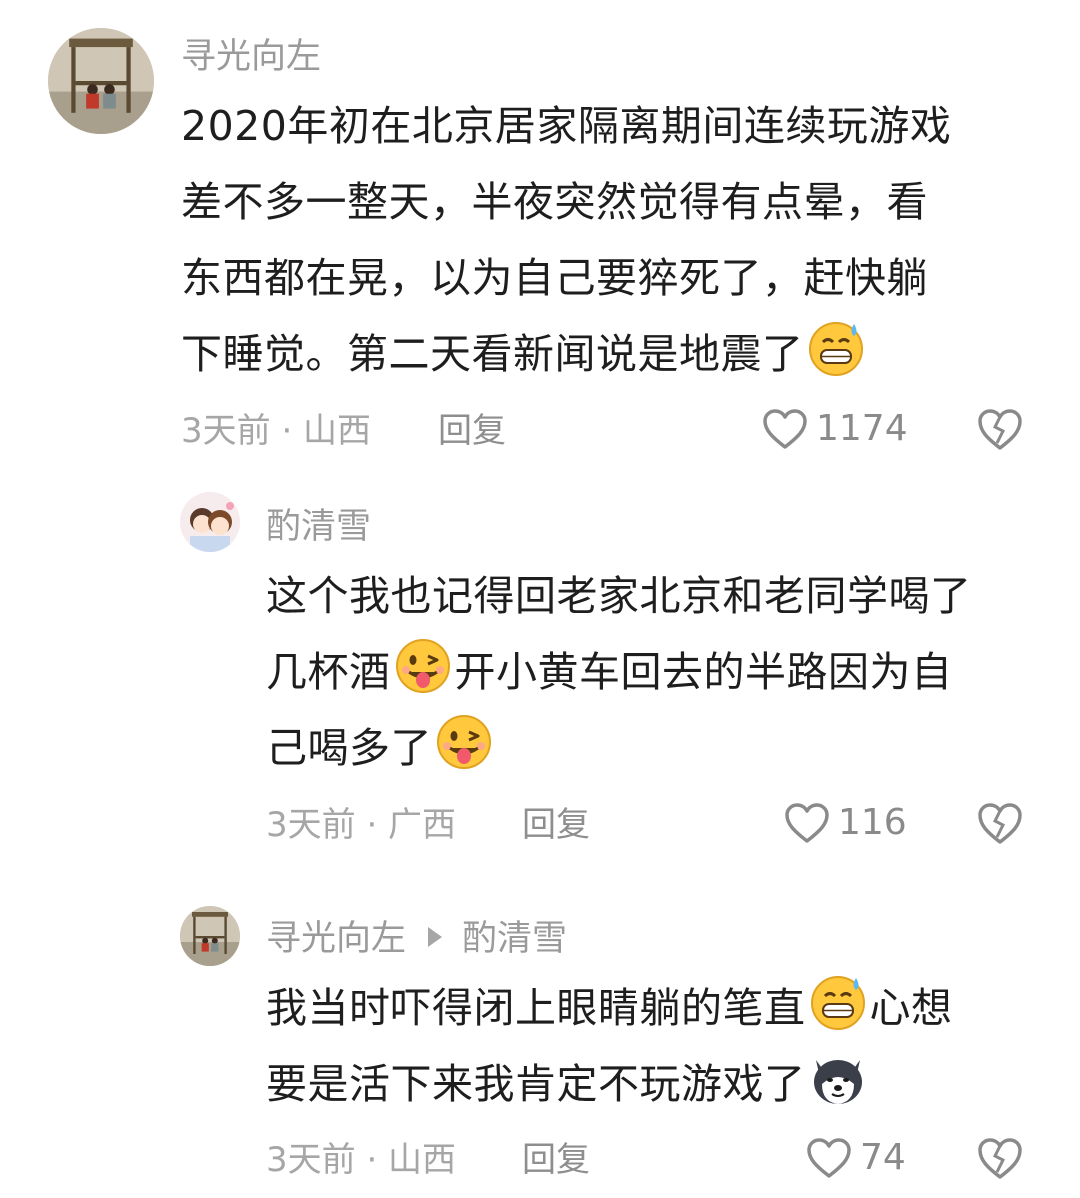 Image resolution: width=1080 pixels, height=1198 pixels. Describe the element at coordinates (349, 748) in the screenshot. I see `comment-line: 己喝多了` at that location.